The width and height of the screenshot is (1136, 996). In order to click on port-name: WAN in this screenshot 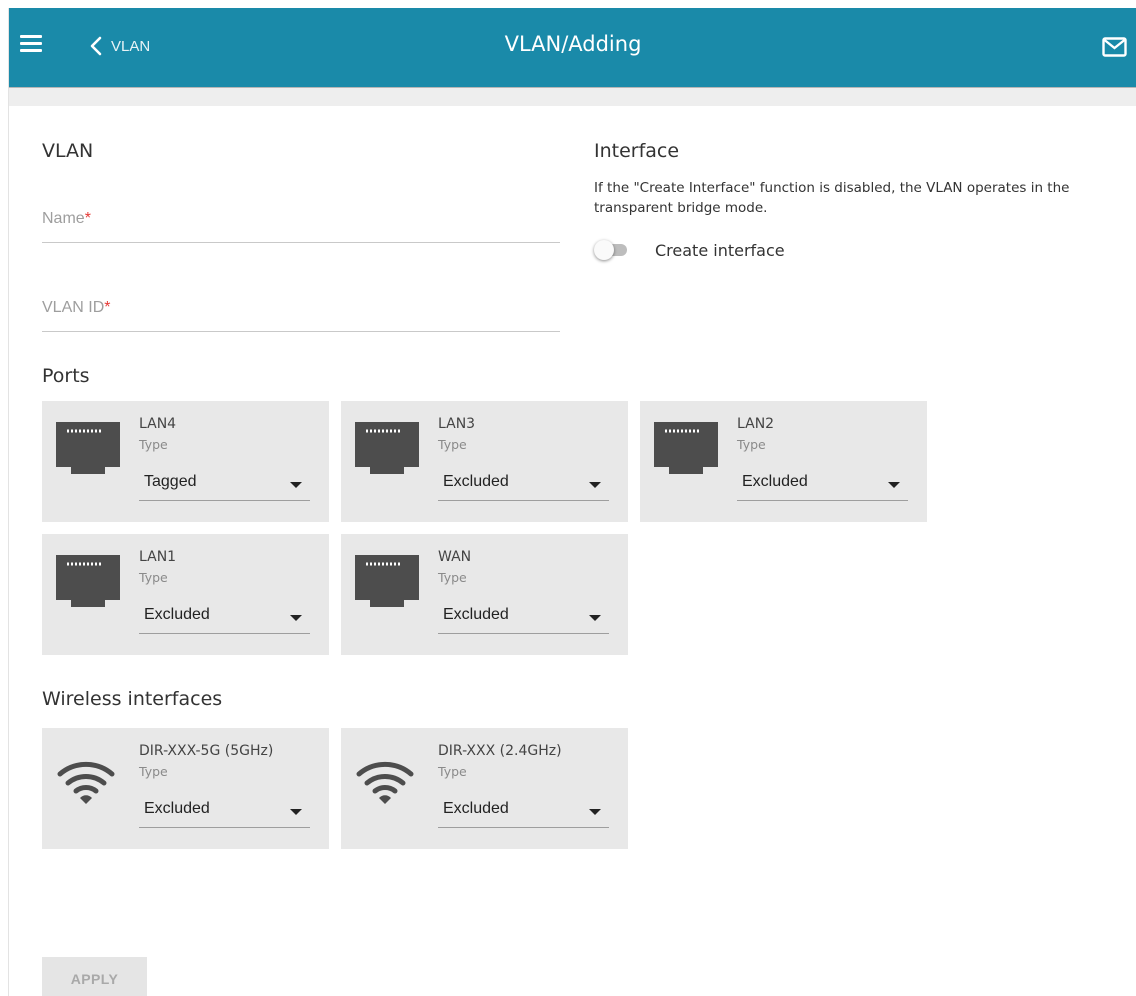, I will do `click(455, 557)`.